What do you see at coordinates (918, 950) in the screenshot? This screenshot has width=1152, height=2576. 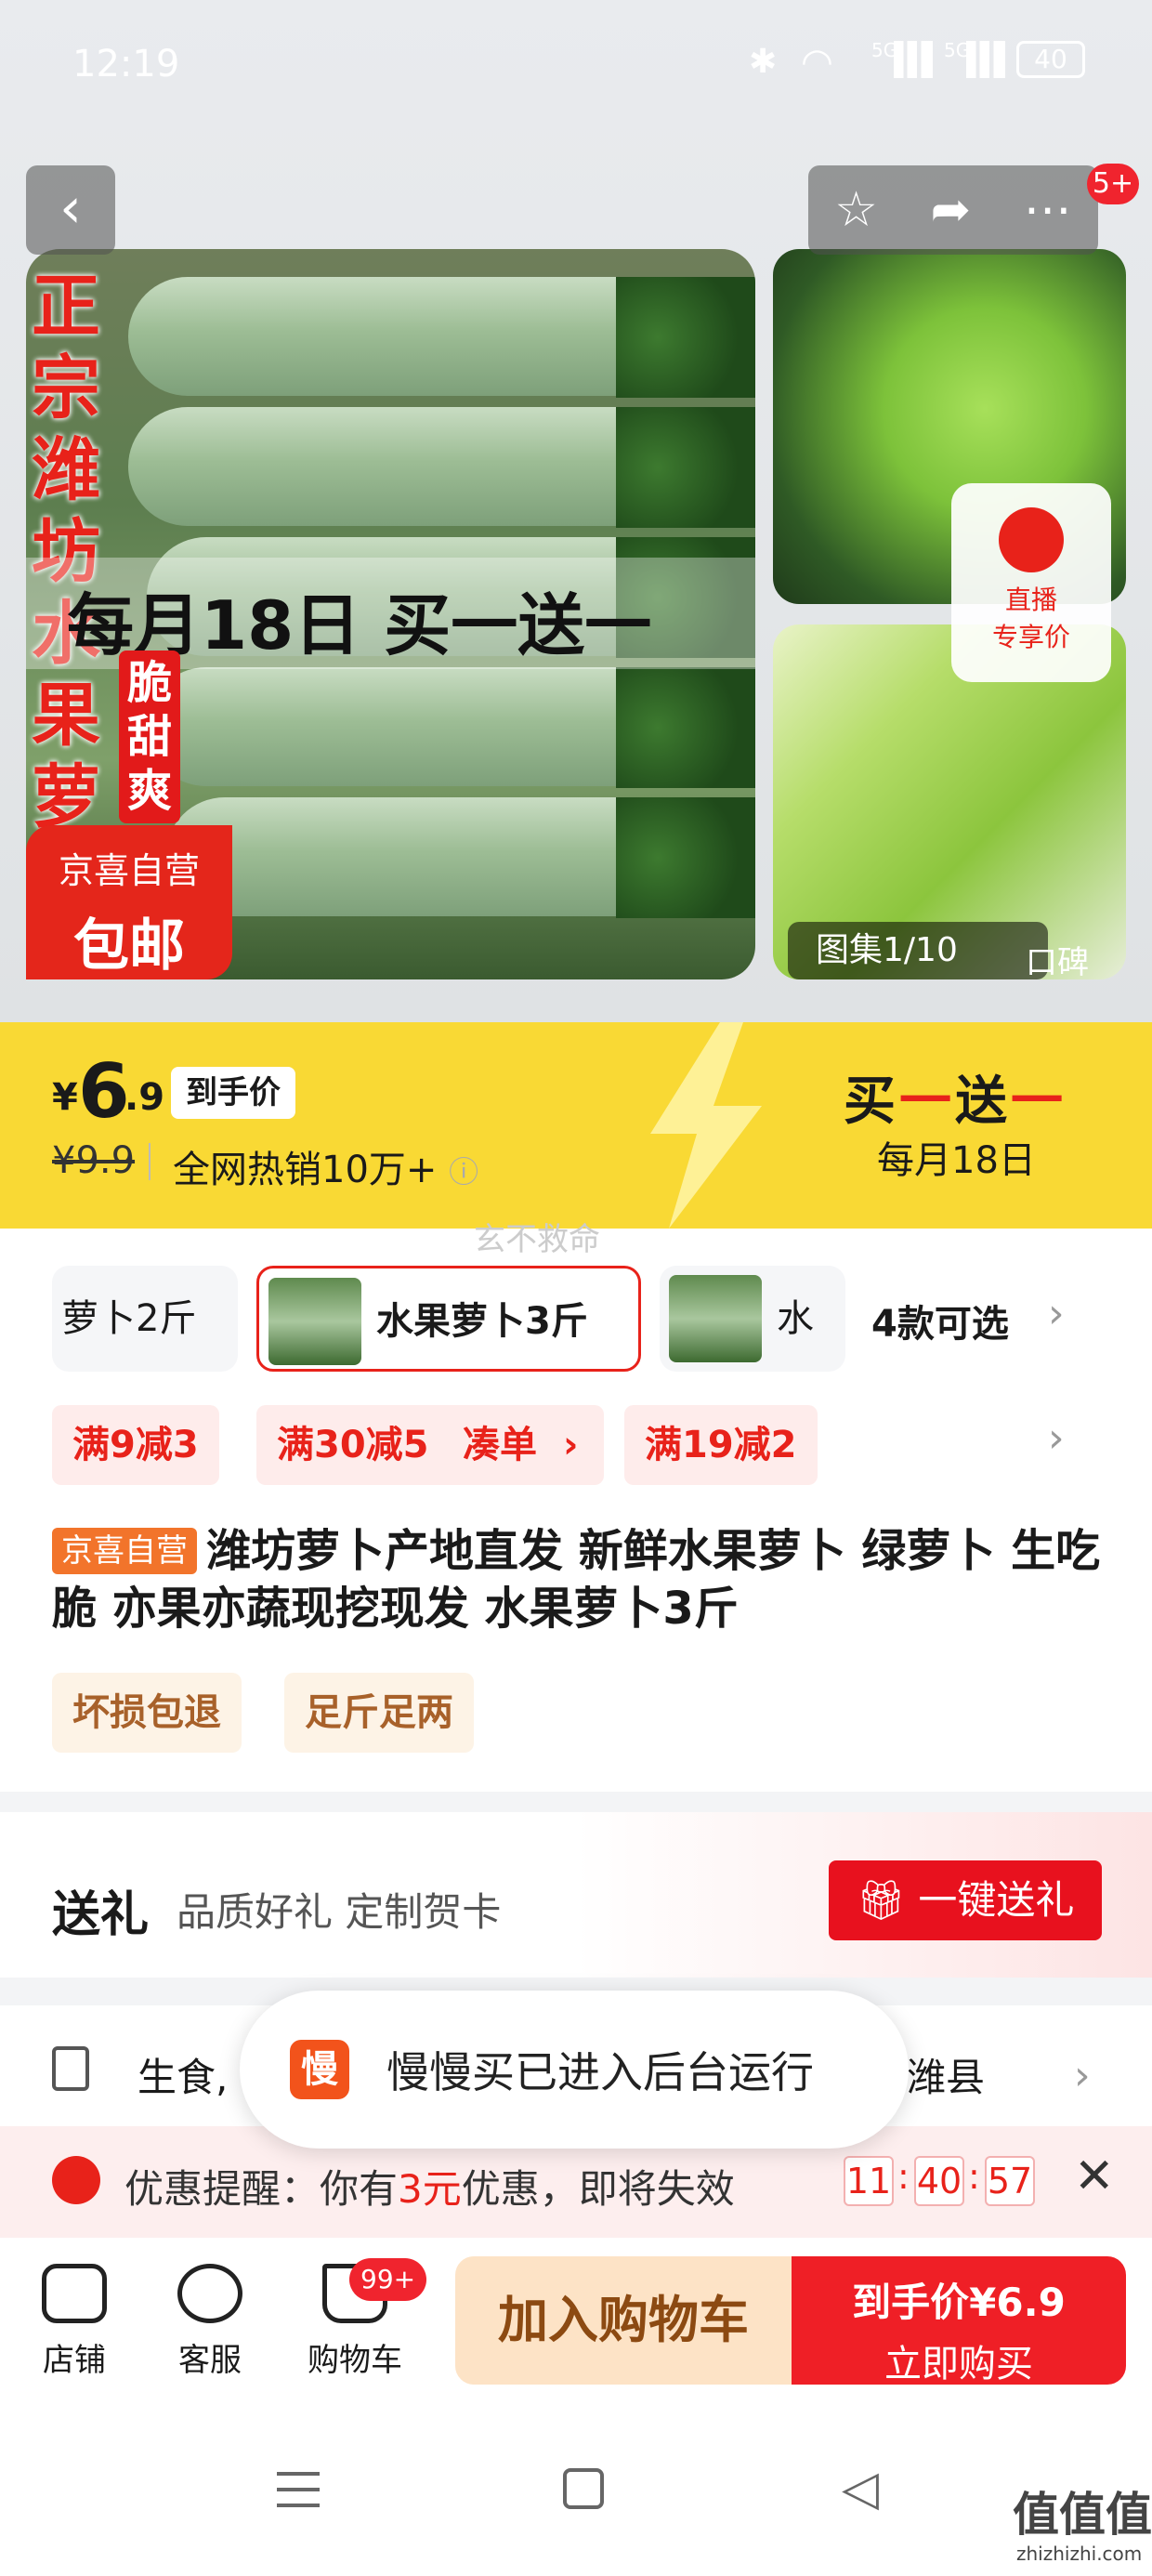 I see `gallery-counter: 图集1/10` at bounding box center [918, 950].